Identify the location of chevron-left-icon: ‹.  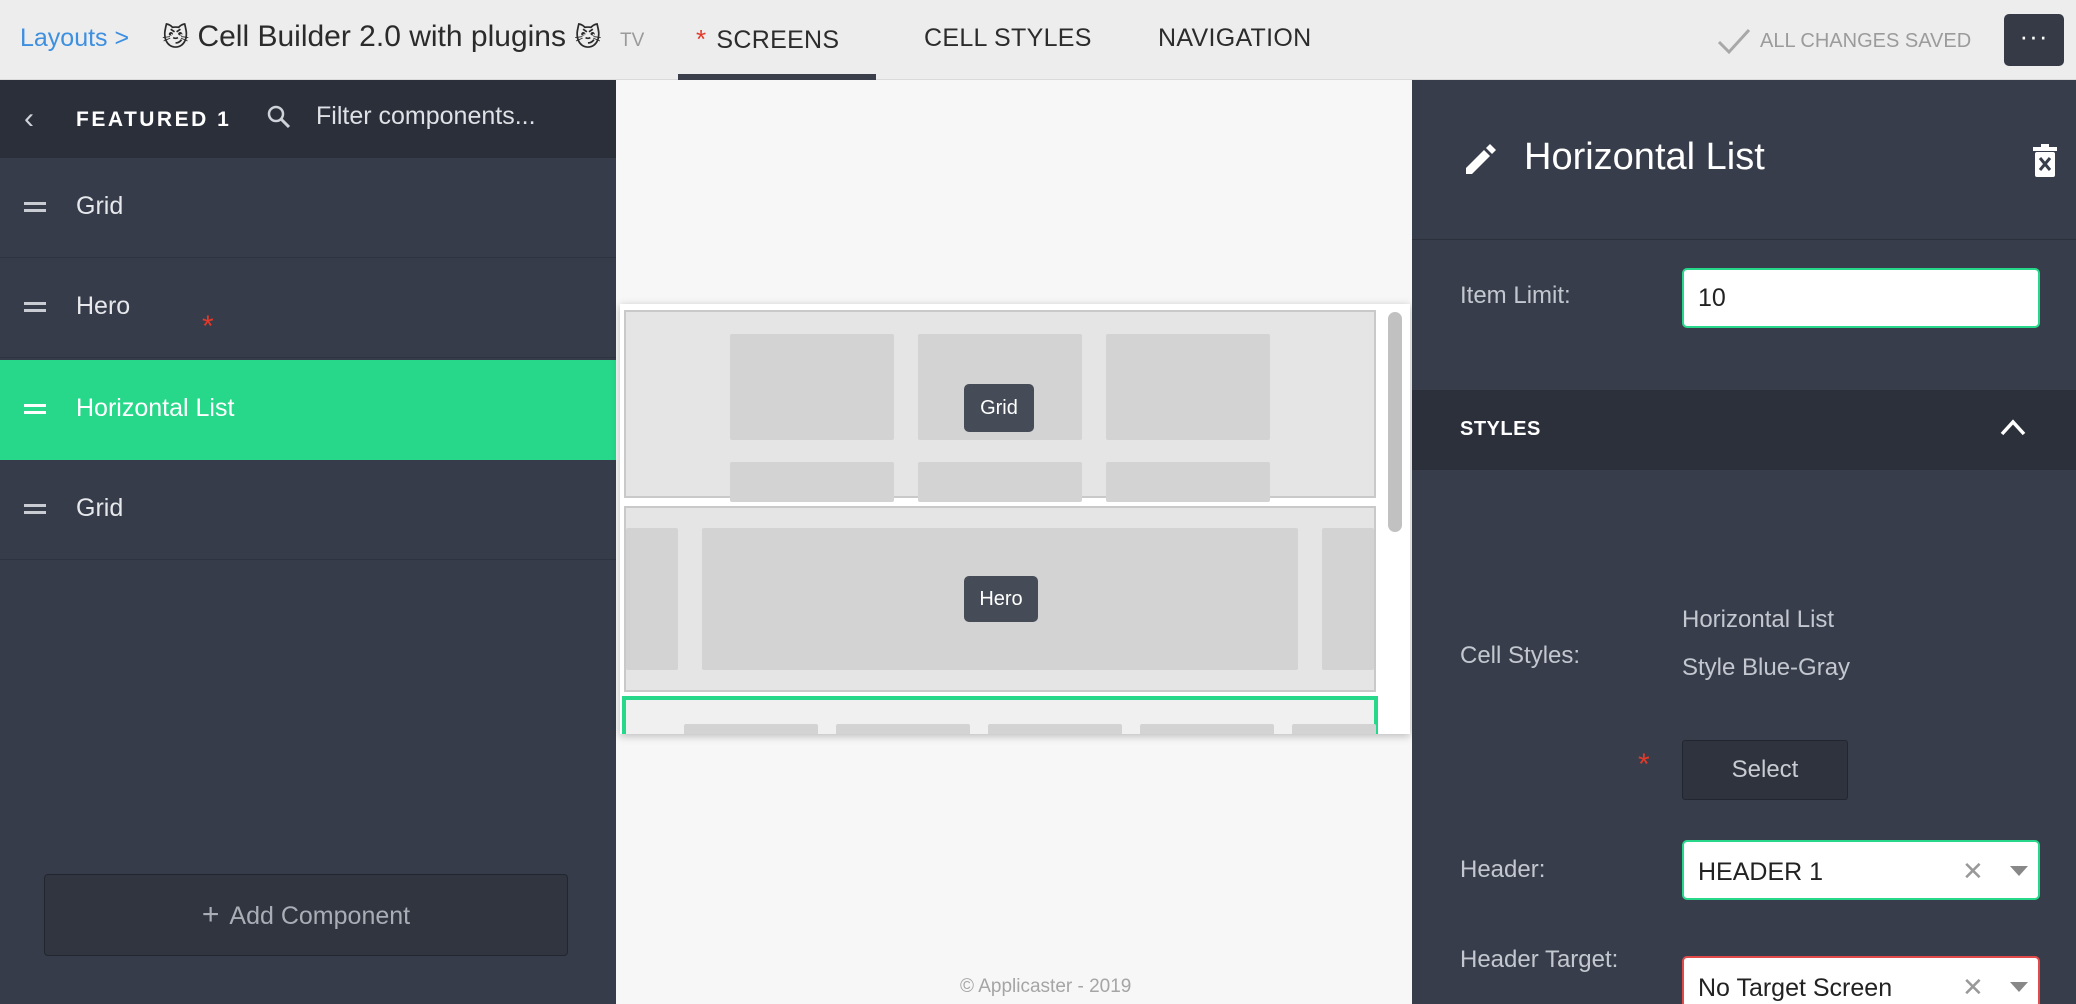
(29, 119).